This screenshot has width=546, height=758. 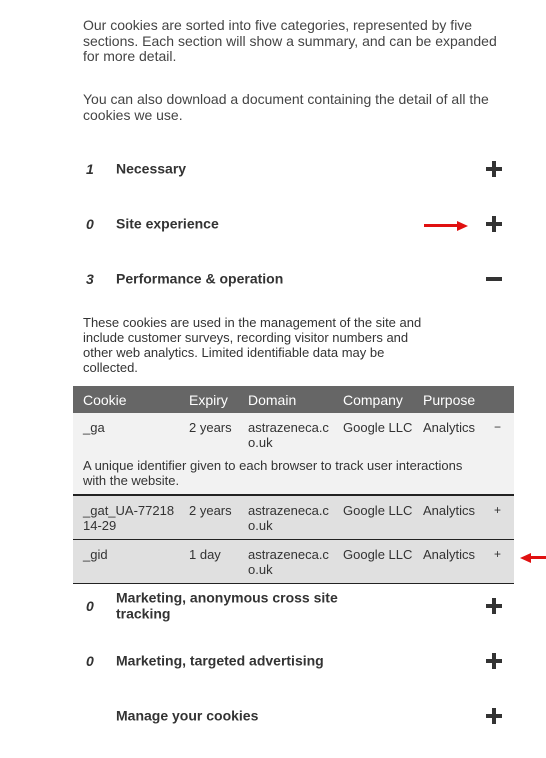 I want to click on section-label: Marketing, targeted advertising, so click(x=220, y=660).